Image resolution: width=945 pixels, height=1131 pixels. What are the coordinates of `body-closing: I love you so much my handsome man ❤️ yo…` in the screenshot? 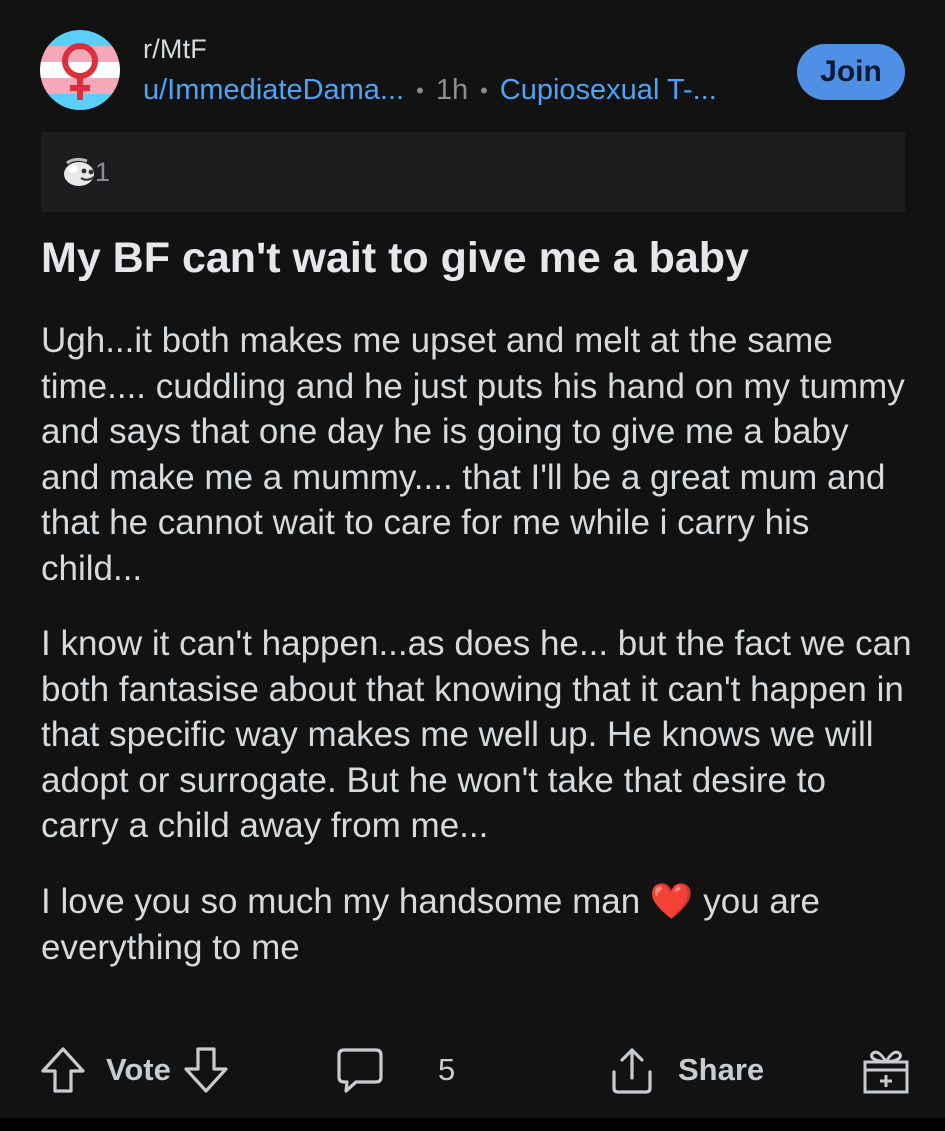 It's located at (477, 925).